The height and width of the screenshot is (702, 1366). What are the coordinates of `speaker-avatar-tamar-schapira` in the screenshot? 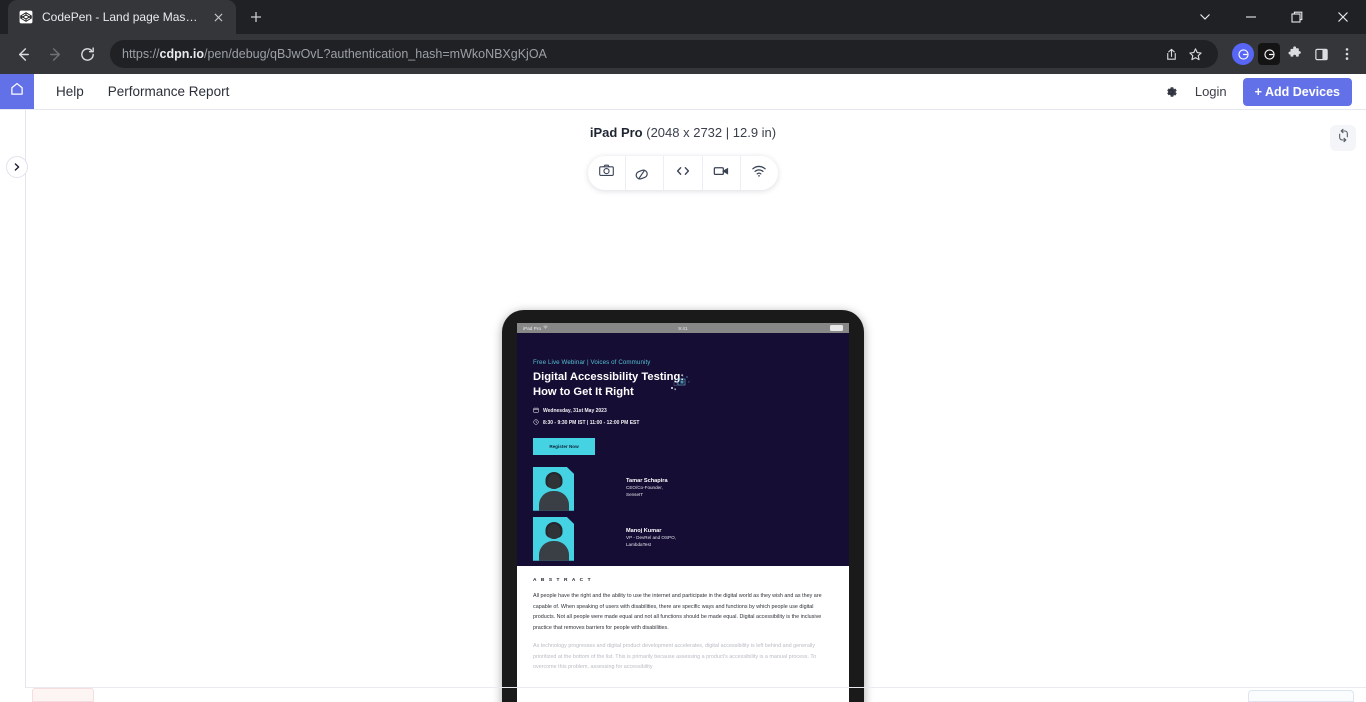 It's located at (553, 488).